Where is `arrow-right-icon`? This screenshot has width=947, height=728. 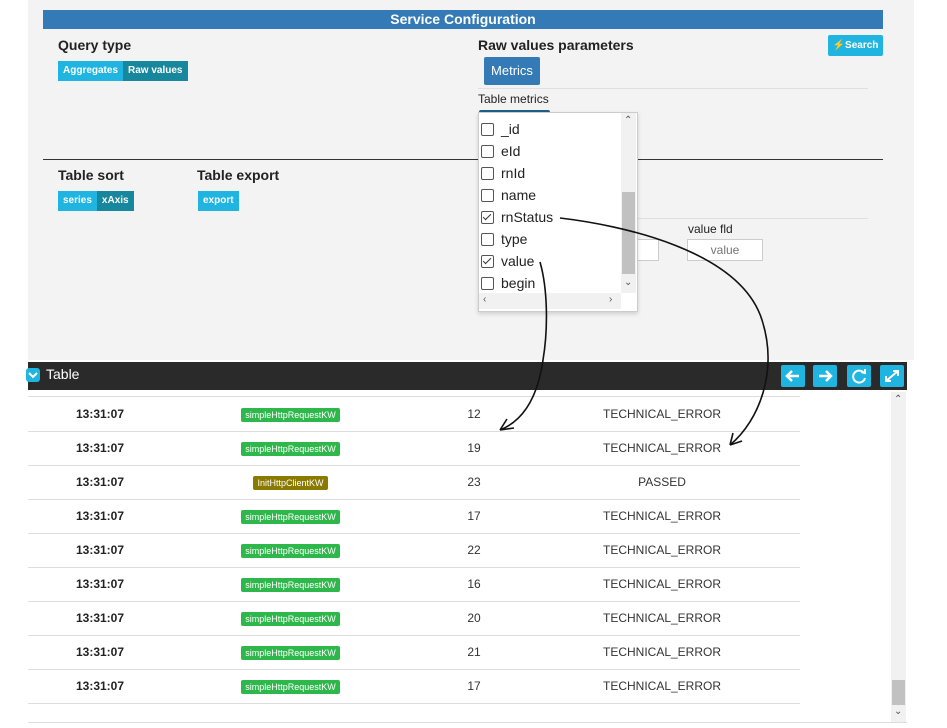
arrow-right-icon is located at coordinates (825, 376).